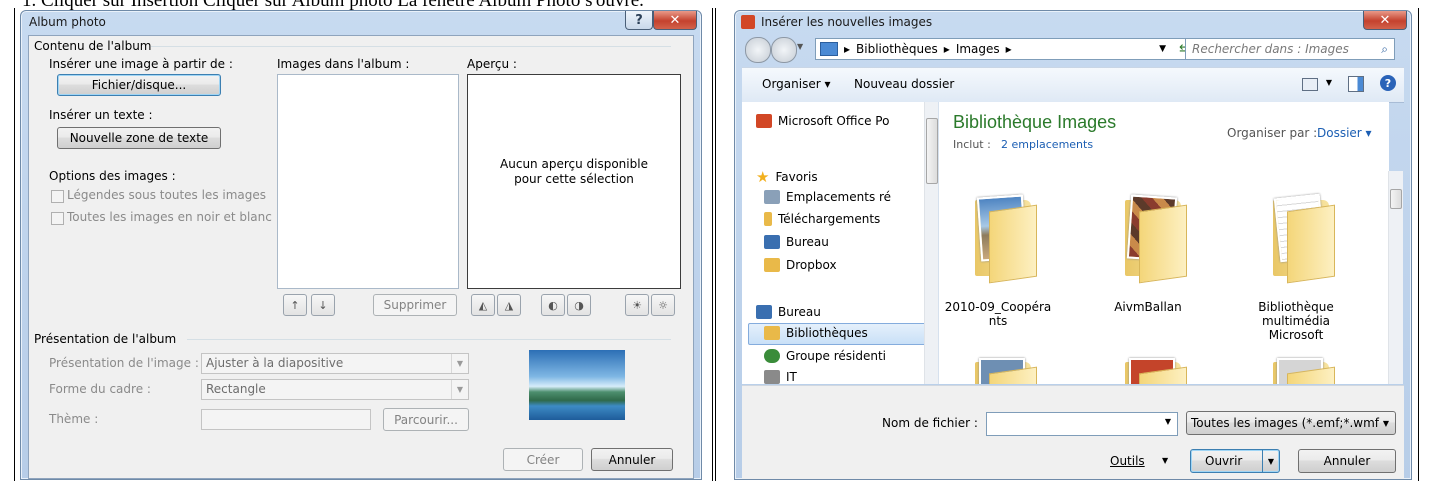 Image resolution: width=1435 pixels, height=481 pixels. What do you see at coordinates (361, 23) in the screenshot?
I see `title-bar: Album photo ? ✕` at bounding box center [361, 23].